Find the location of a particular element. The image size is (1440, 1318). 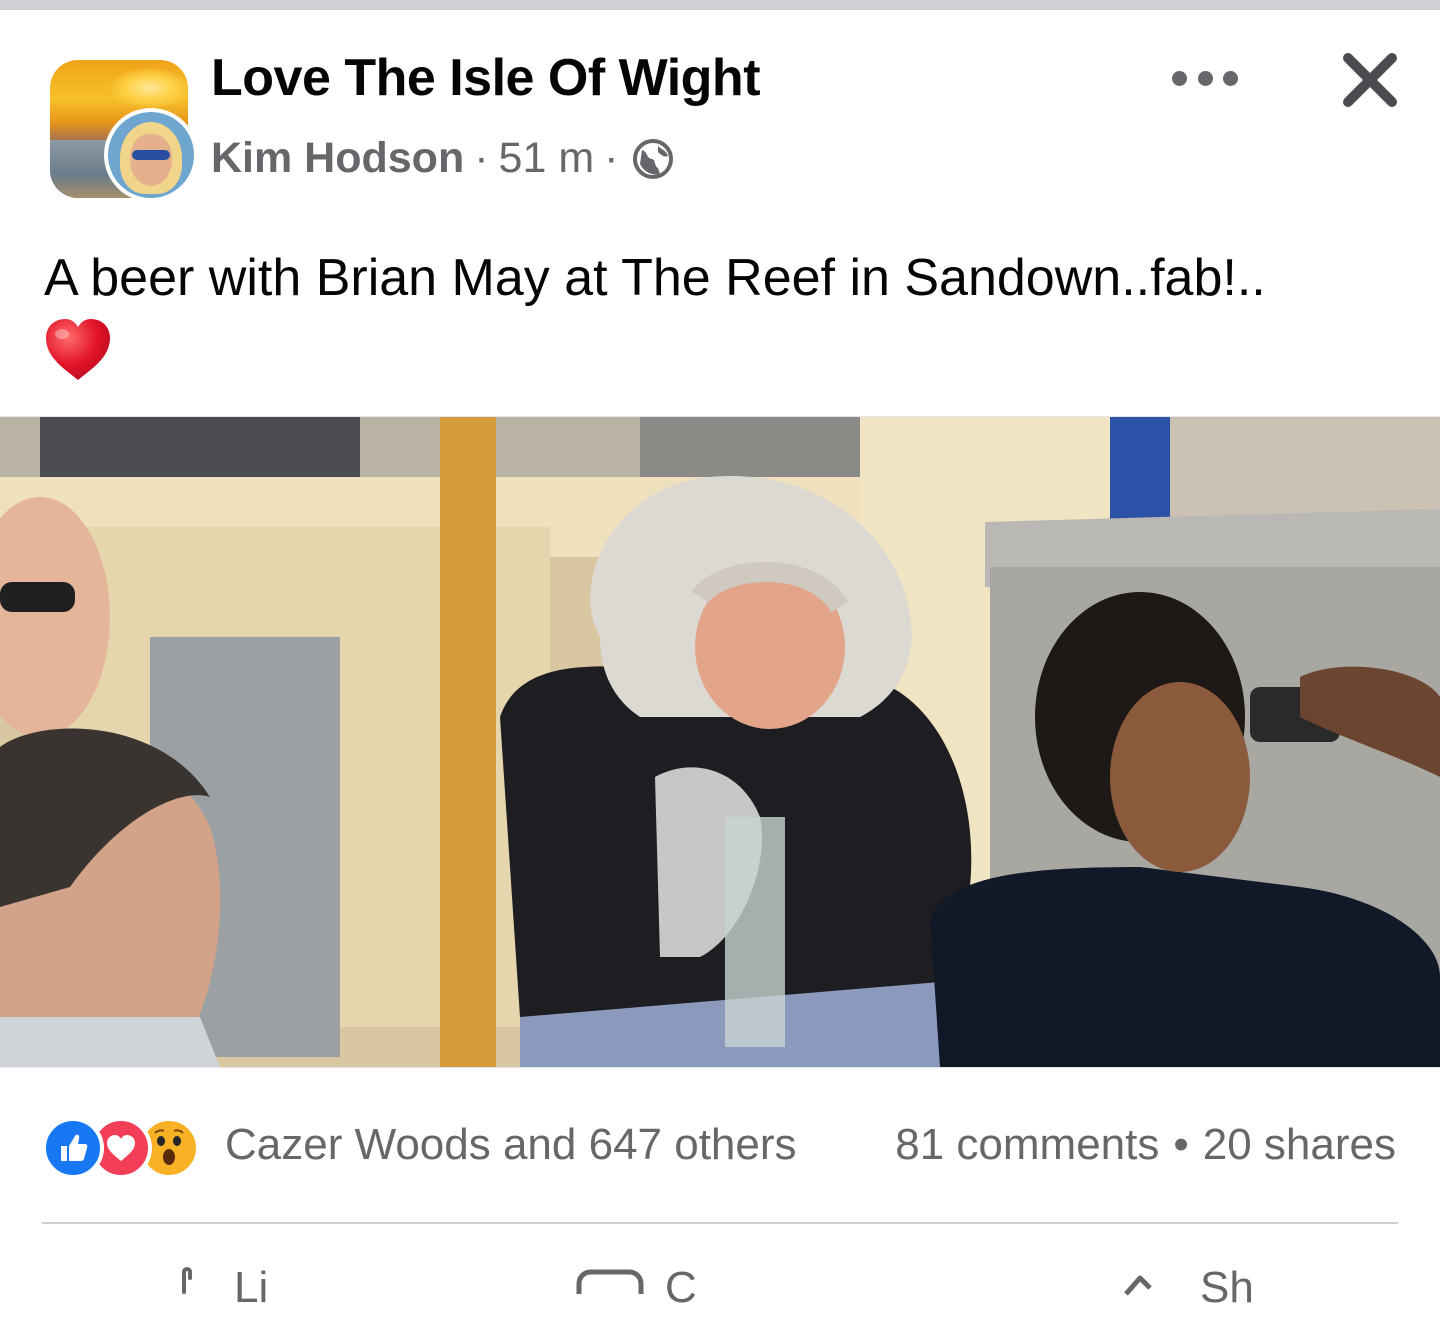

comments-count: 81 comments is located at coordinates (1027, 1144).